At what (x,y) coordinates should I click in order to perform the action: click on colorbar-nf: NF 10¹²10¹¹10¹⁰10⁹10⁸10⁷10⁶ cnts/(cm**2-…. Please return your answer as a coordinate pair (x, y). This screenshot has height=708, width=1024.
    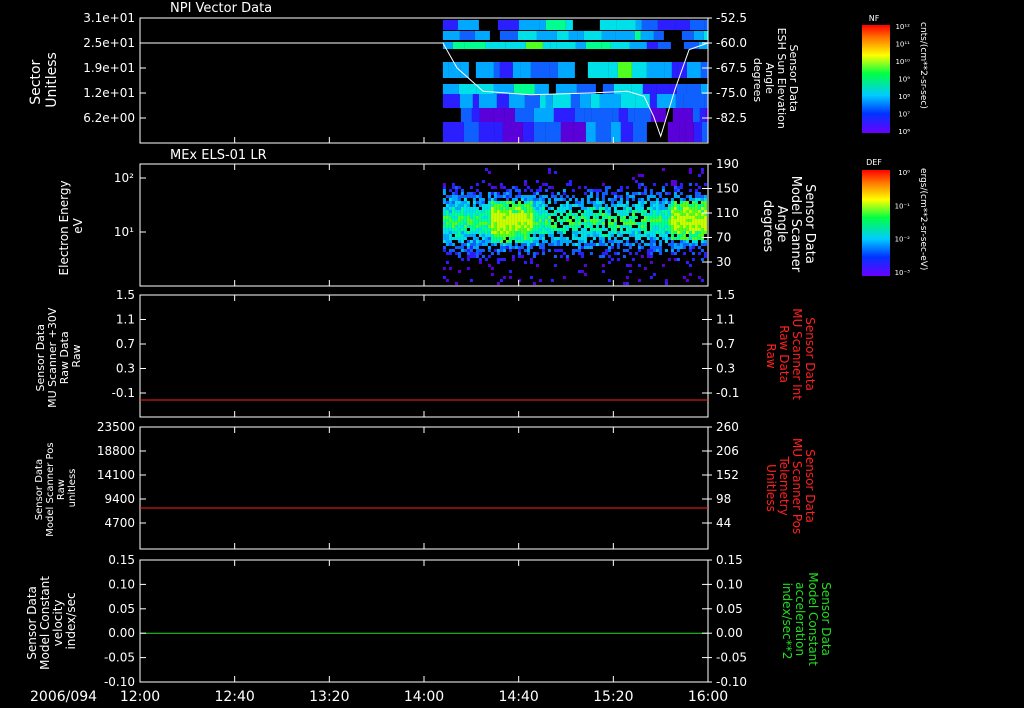
    Looking at the image, I should click on (895, 75).